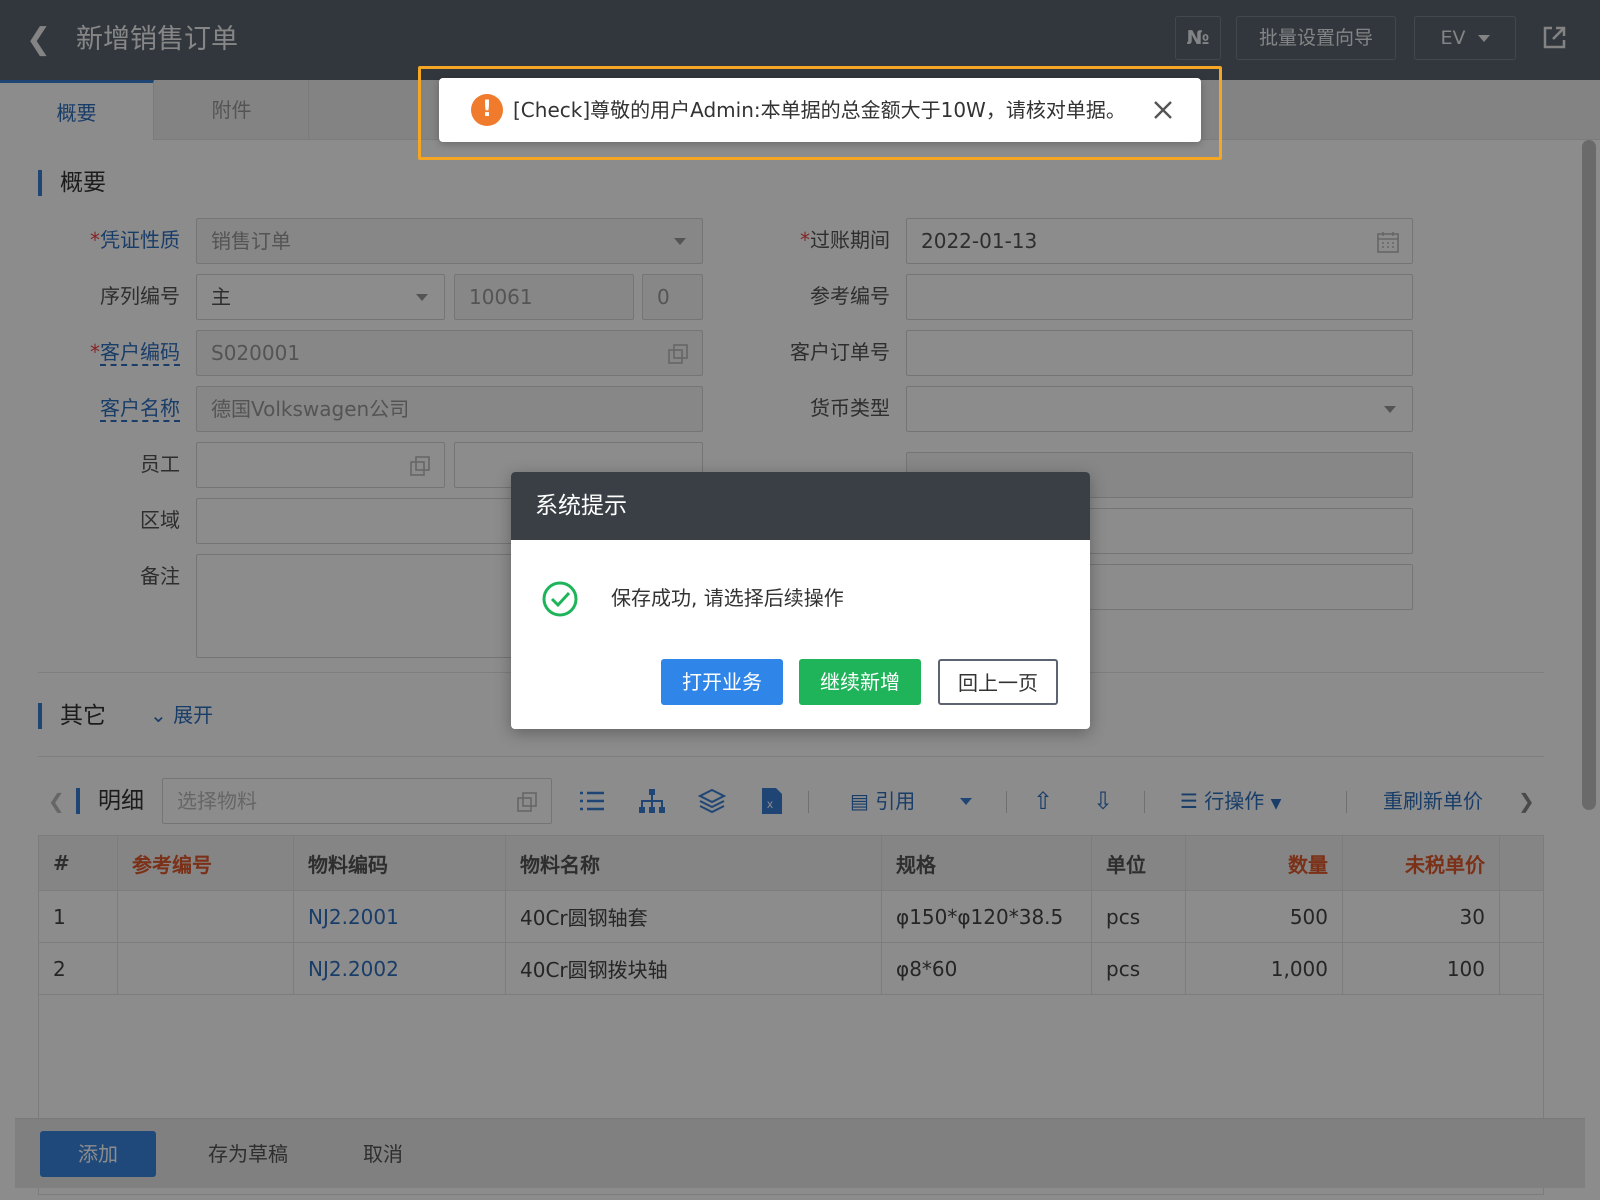 Image resolution: width=1600 pixels, height=1200 pixels. I want to click on success-check-icon, so click(560, 599).